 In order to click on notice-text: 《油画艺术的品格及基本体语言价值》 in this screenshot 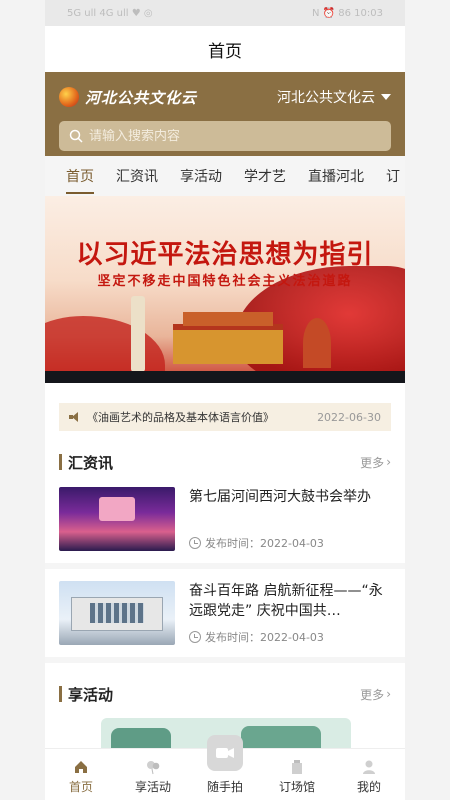, I will do `click(180, 417)`.